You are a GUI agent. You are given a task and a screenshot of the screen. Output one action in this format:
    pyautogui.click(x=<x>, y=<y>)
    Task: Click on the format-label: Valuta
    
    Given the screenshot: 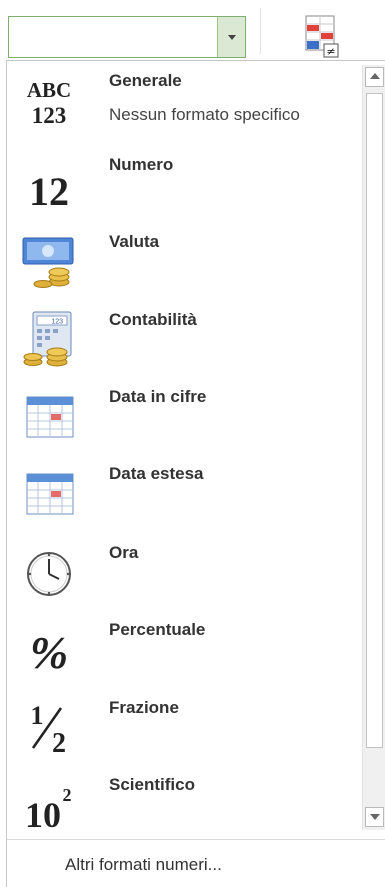 What is the action you would take?
    pyautogui.click(x=134, y=241)
    